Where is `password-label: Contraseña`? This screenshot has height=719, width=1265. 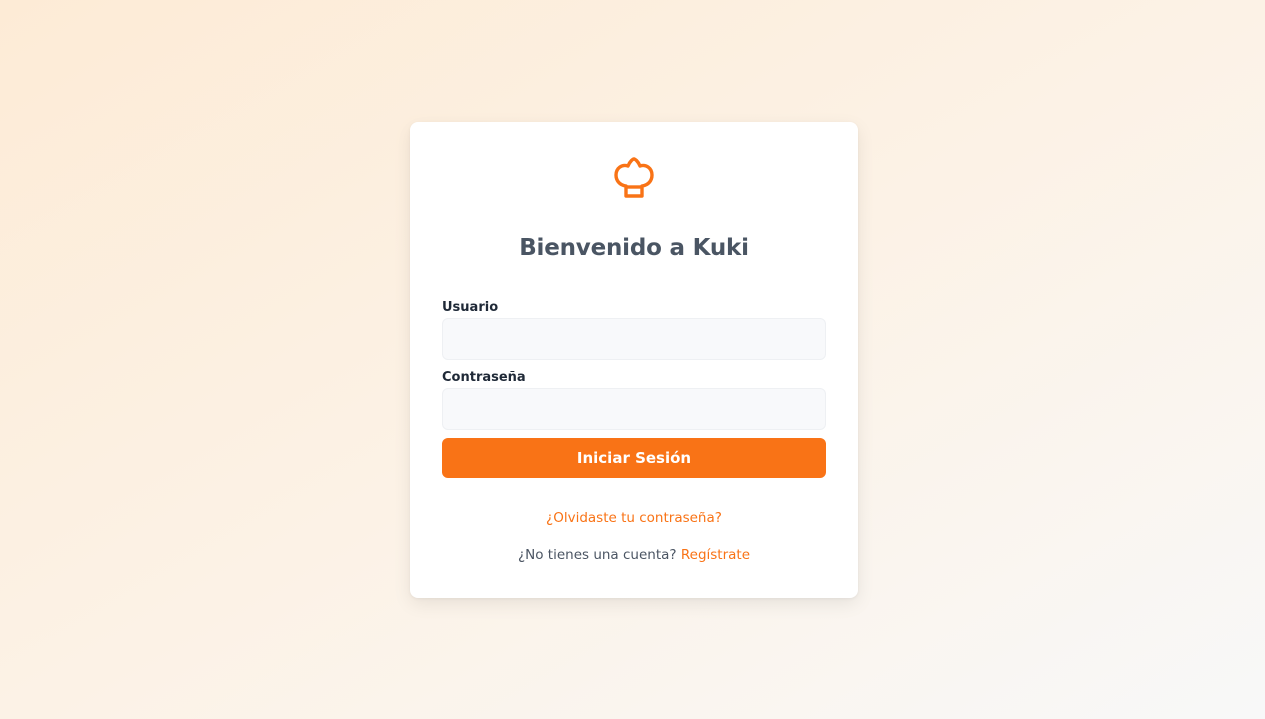
password-label: Contraseña is located at coordinates (484, 377).